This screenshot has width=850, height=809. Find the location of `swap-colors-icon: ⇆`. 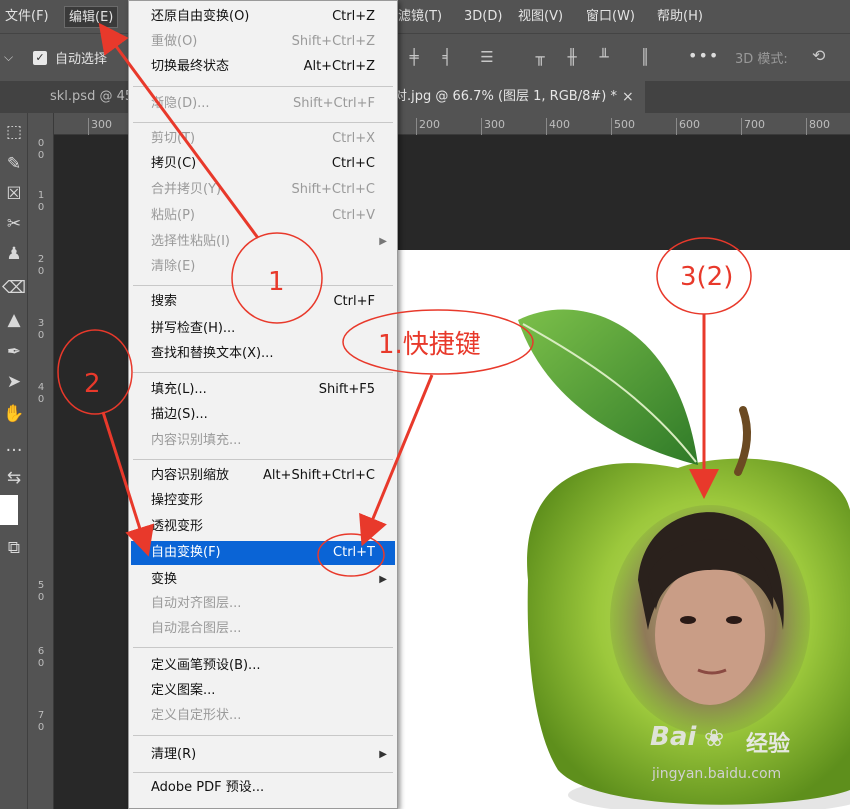

swap-colors-icon: ⇆ is located at coordinates (14, 478).